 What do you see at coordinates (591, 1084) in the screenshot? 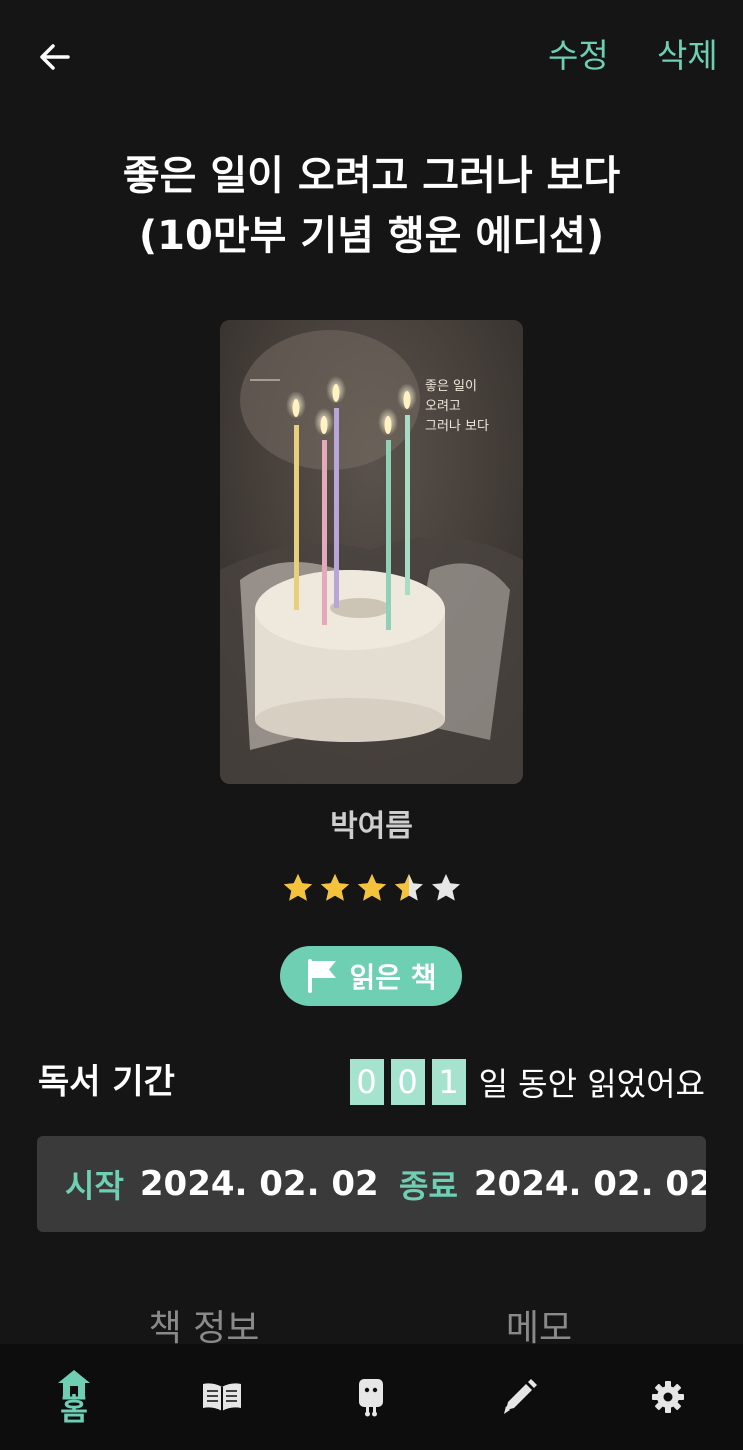
I see `days-suffix: 일 동안 읽었어요` at bounding box center [591, 1084].